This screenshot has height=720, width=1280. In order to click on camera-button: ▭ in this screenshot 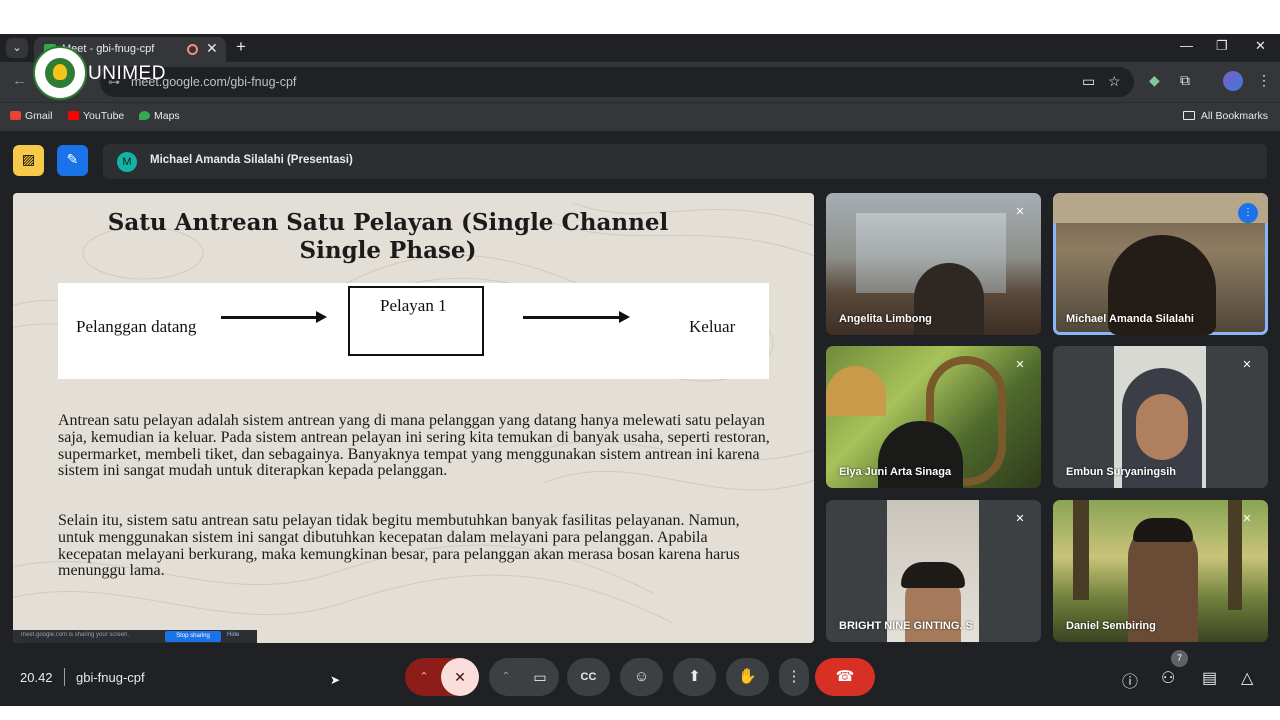, I will do `click(540, 677)`.